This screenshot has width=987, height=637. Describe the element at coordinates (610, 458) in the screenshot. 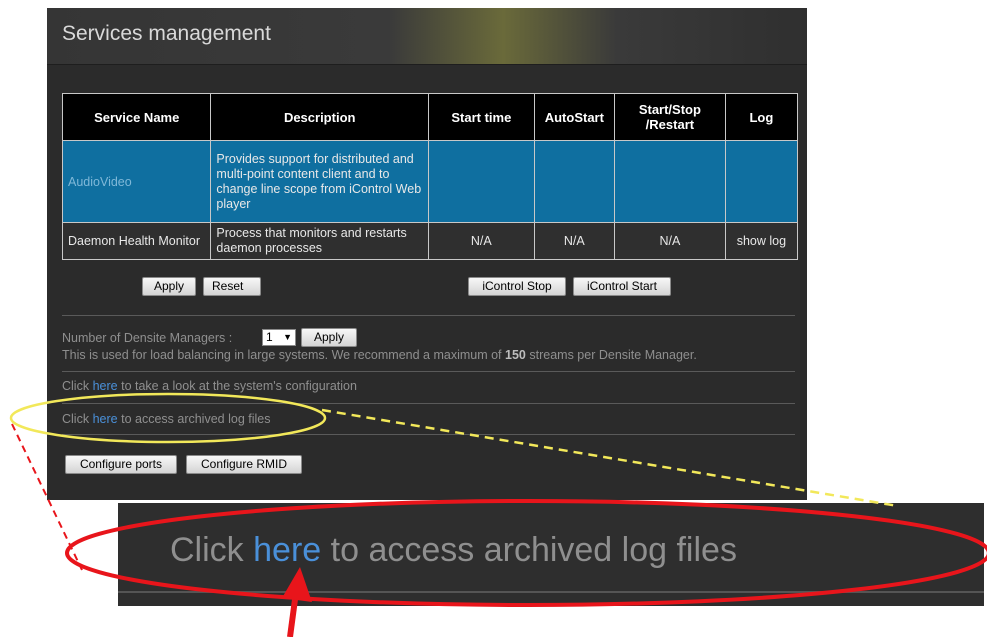

I see `yellow-dashed-connector` at that location.